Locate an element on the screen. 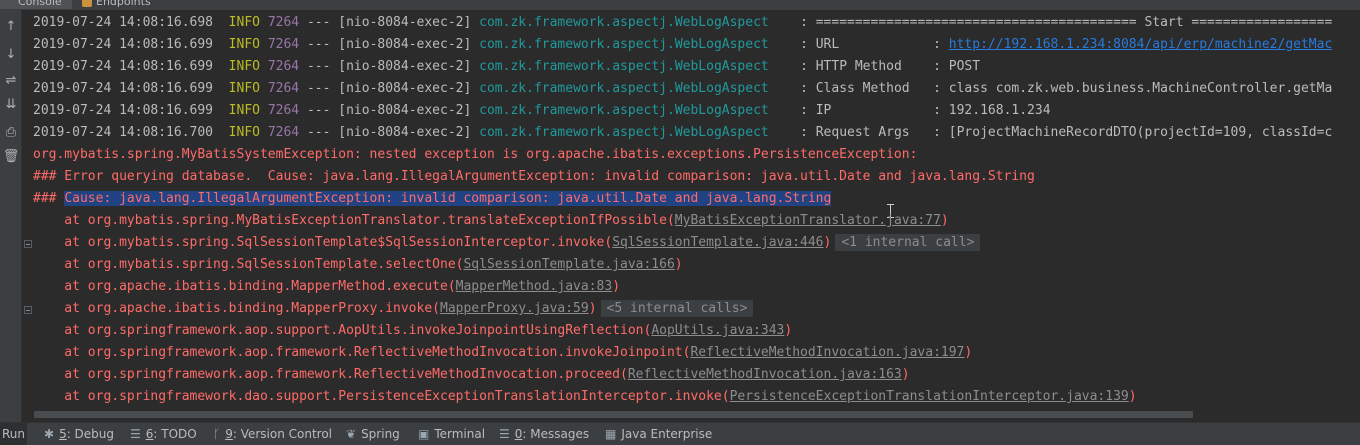  tab-console: Console is located at coordinates (36, 4).